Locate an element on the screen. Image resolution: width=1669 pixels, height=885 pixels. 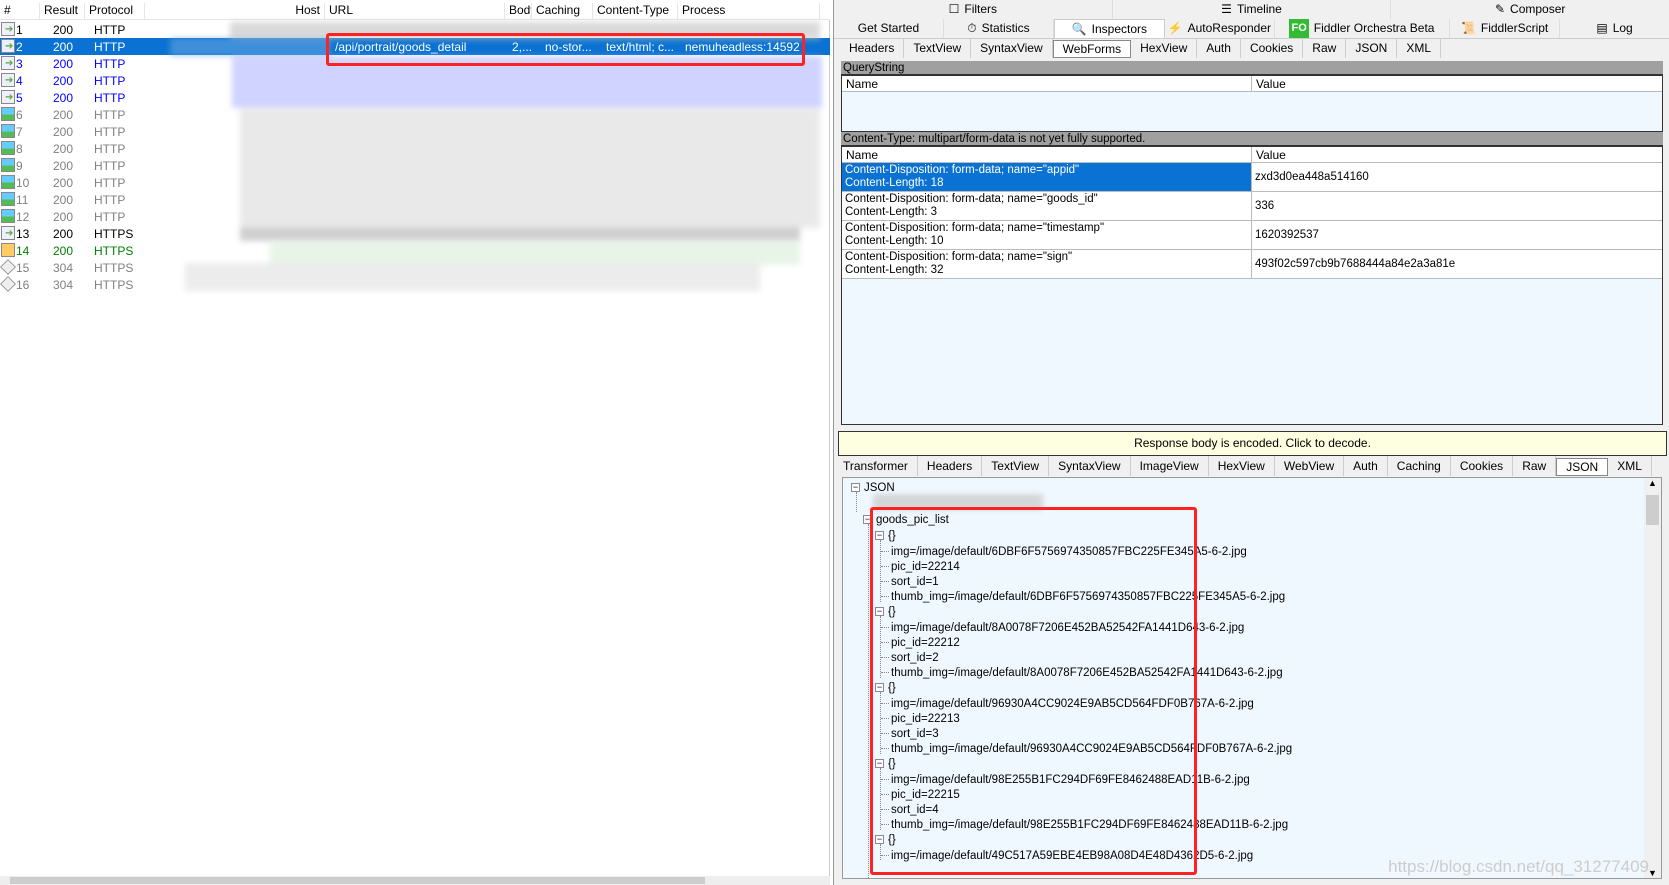
tab-label: Composer is located at coordinates (1538, 9).